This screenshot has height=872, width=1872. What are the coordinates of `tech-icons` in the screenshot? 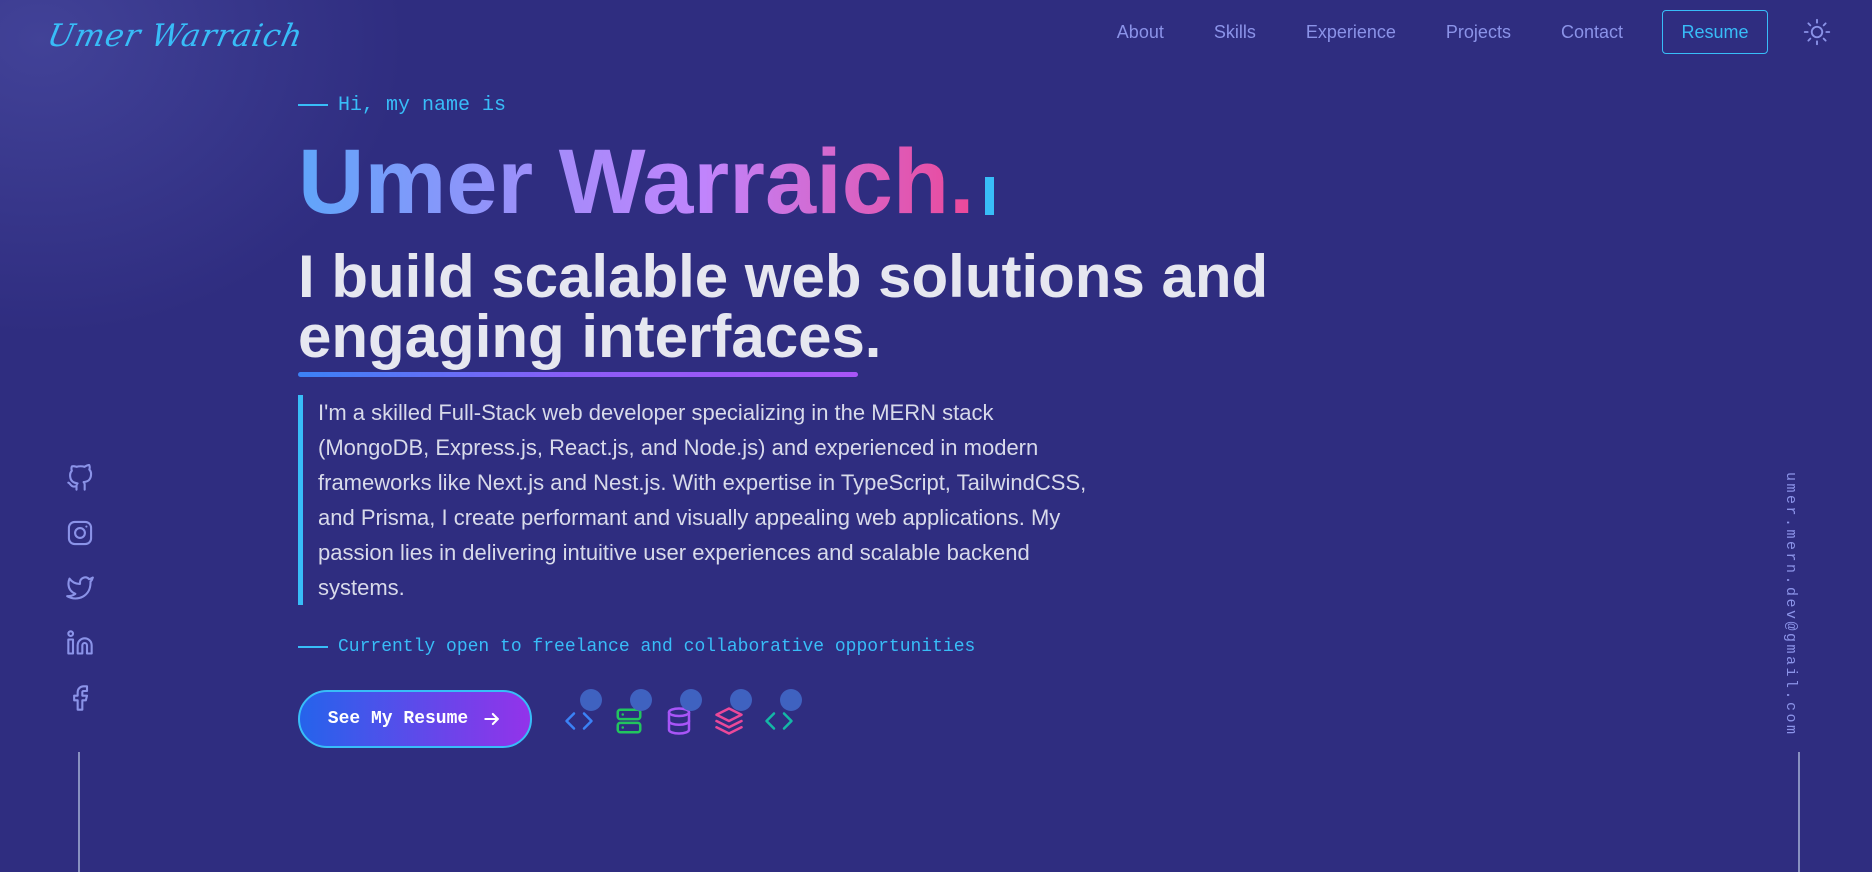 It's located at (679, 715).